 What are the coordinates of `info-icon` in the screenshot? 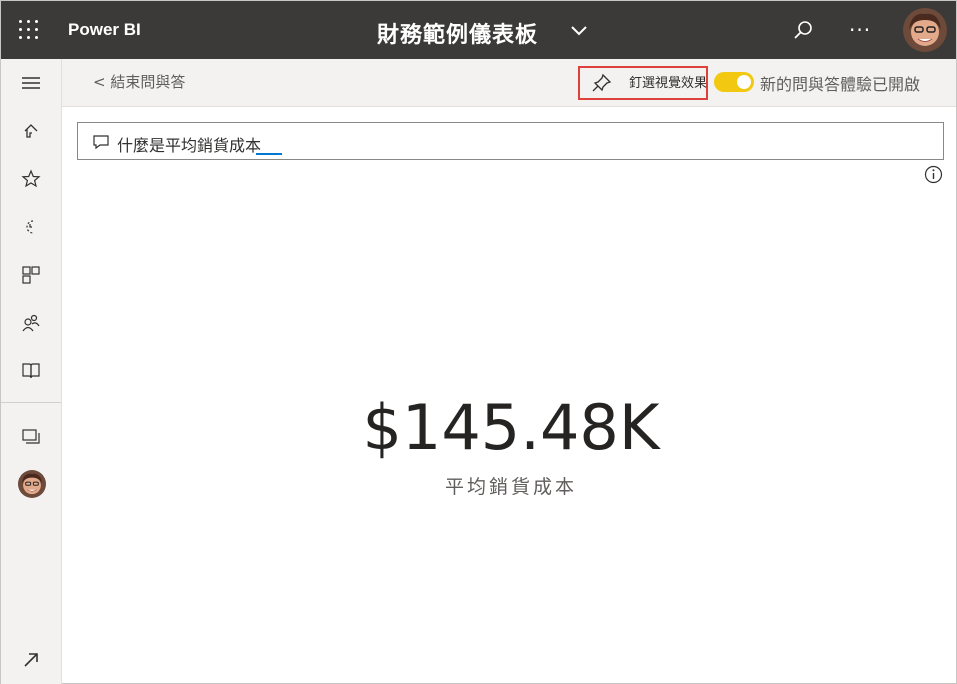 It's located at (933, 174).